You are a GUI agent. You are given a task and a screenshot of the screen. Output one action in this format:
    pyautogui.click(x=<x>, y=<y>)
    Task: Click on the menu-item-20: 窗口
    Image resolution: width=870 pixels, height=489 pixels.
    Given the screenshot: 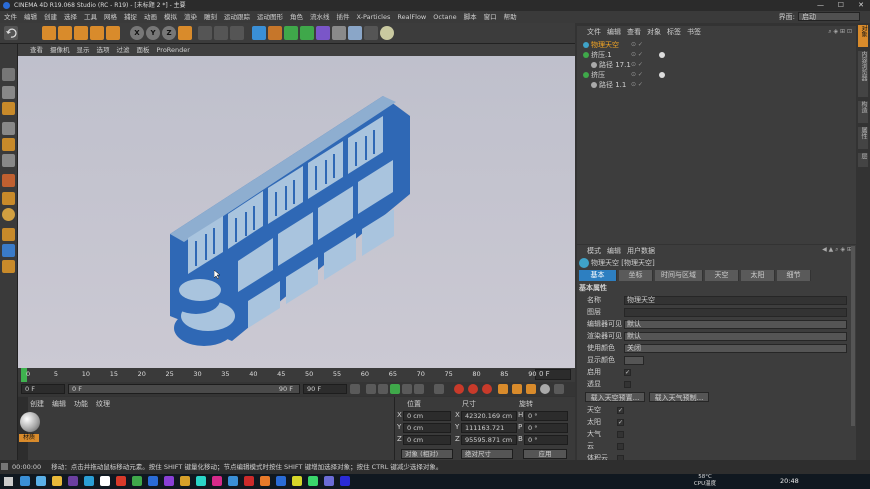 What is the action you would take?
    pyautogui.click(x=490, y=17)
    